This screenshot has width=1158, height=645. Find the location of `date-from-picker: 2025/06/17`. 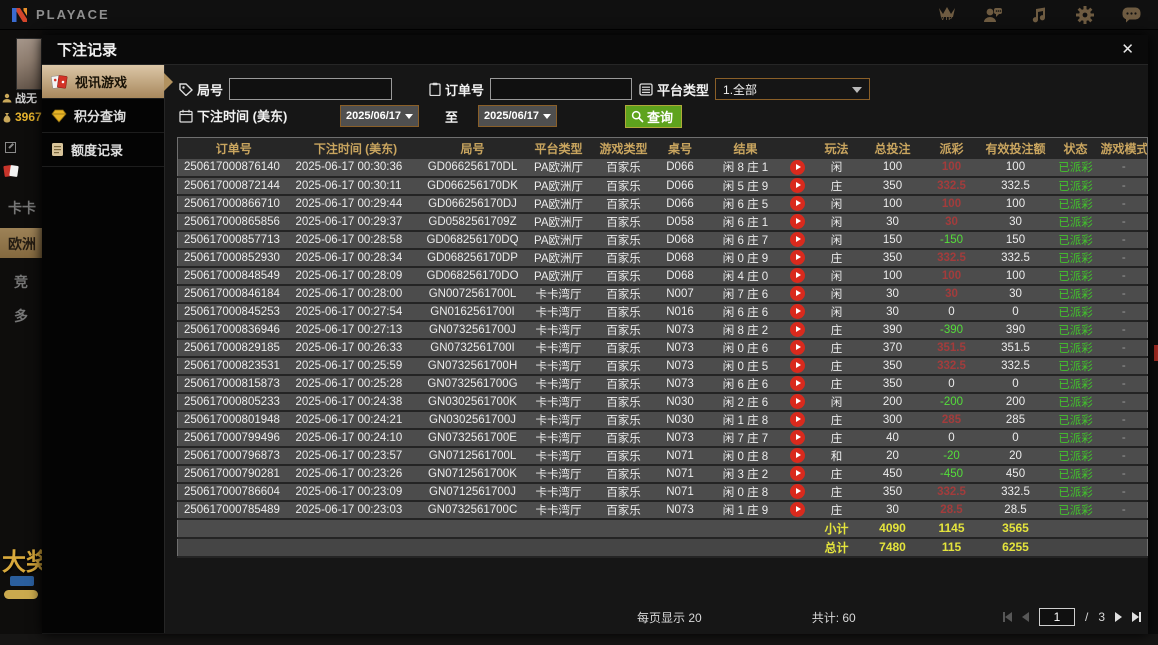

date-from-picker: 2025/06/17 is located at coordinates (379, 116).